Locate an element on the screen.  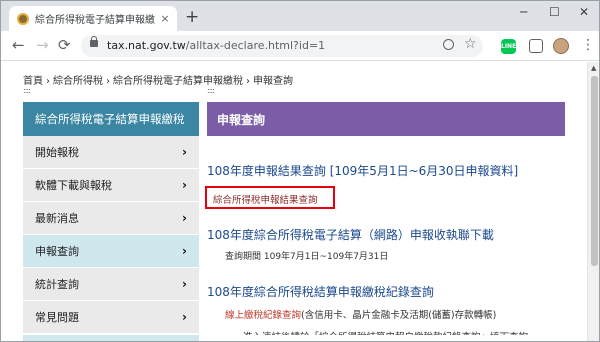
tab-title: 綜合所得稅電子結算申報繳稅-所 is located at coordinates (95, 20).